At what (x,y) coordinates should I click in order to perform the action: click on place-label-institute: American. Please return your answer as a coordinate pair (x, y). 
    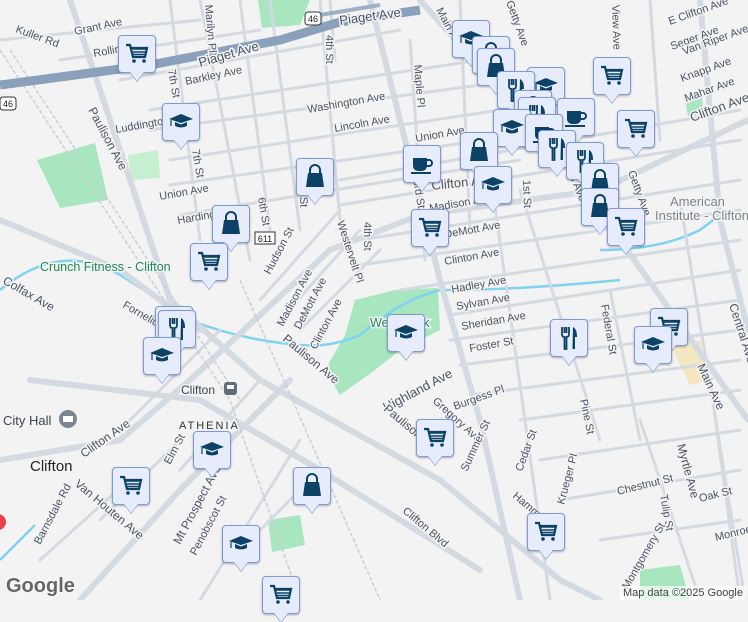
    Looking at the image, I should click on (697, 201).